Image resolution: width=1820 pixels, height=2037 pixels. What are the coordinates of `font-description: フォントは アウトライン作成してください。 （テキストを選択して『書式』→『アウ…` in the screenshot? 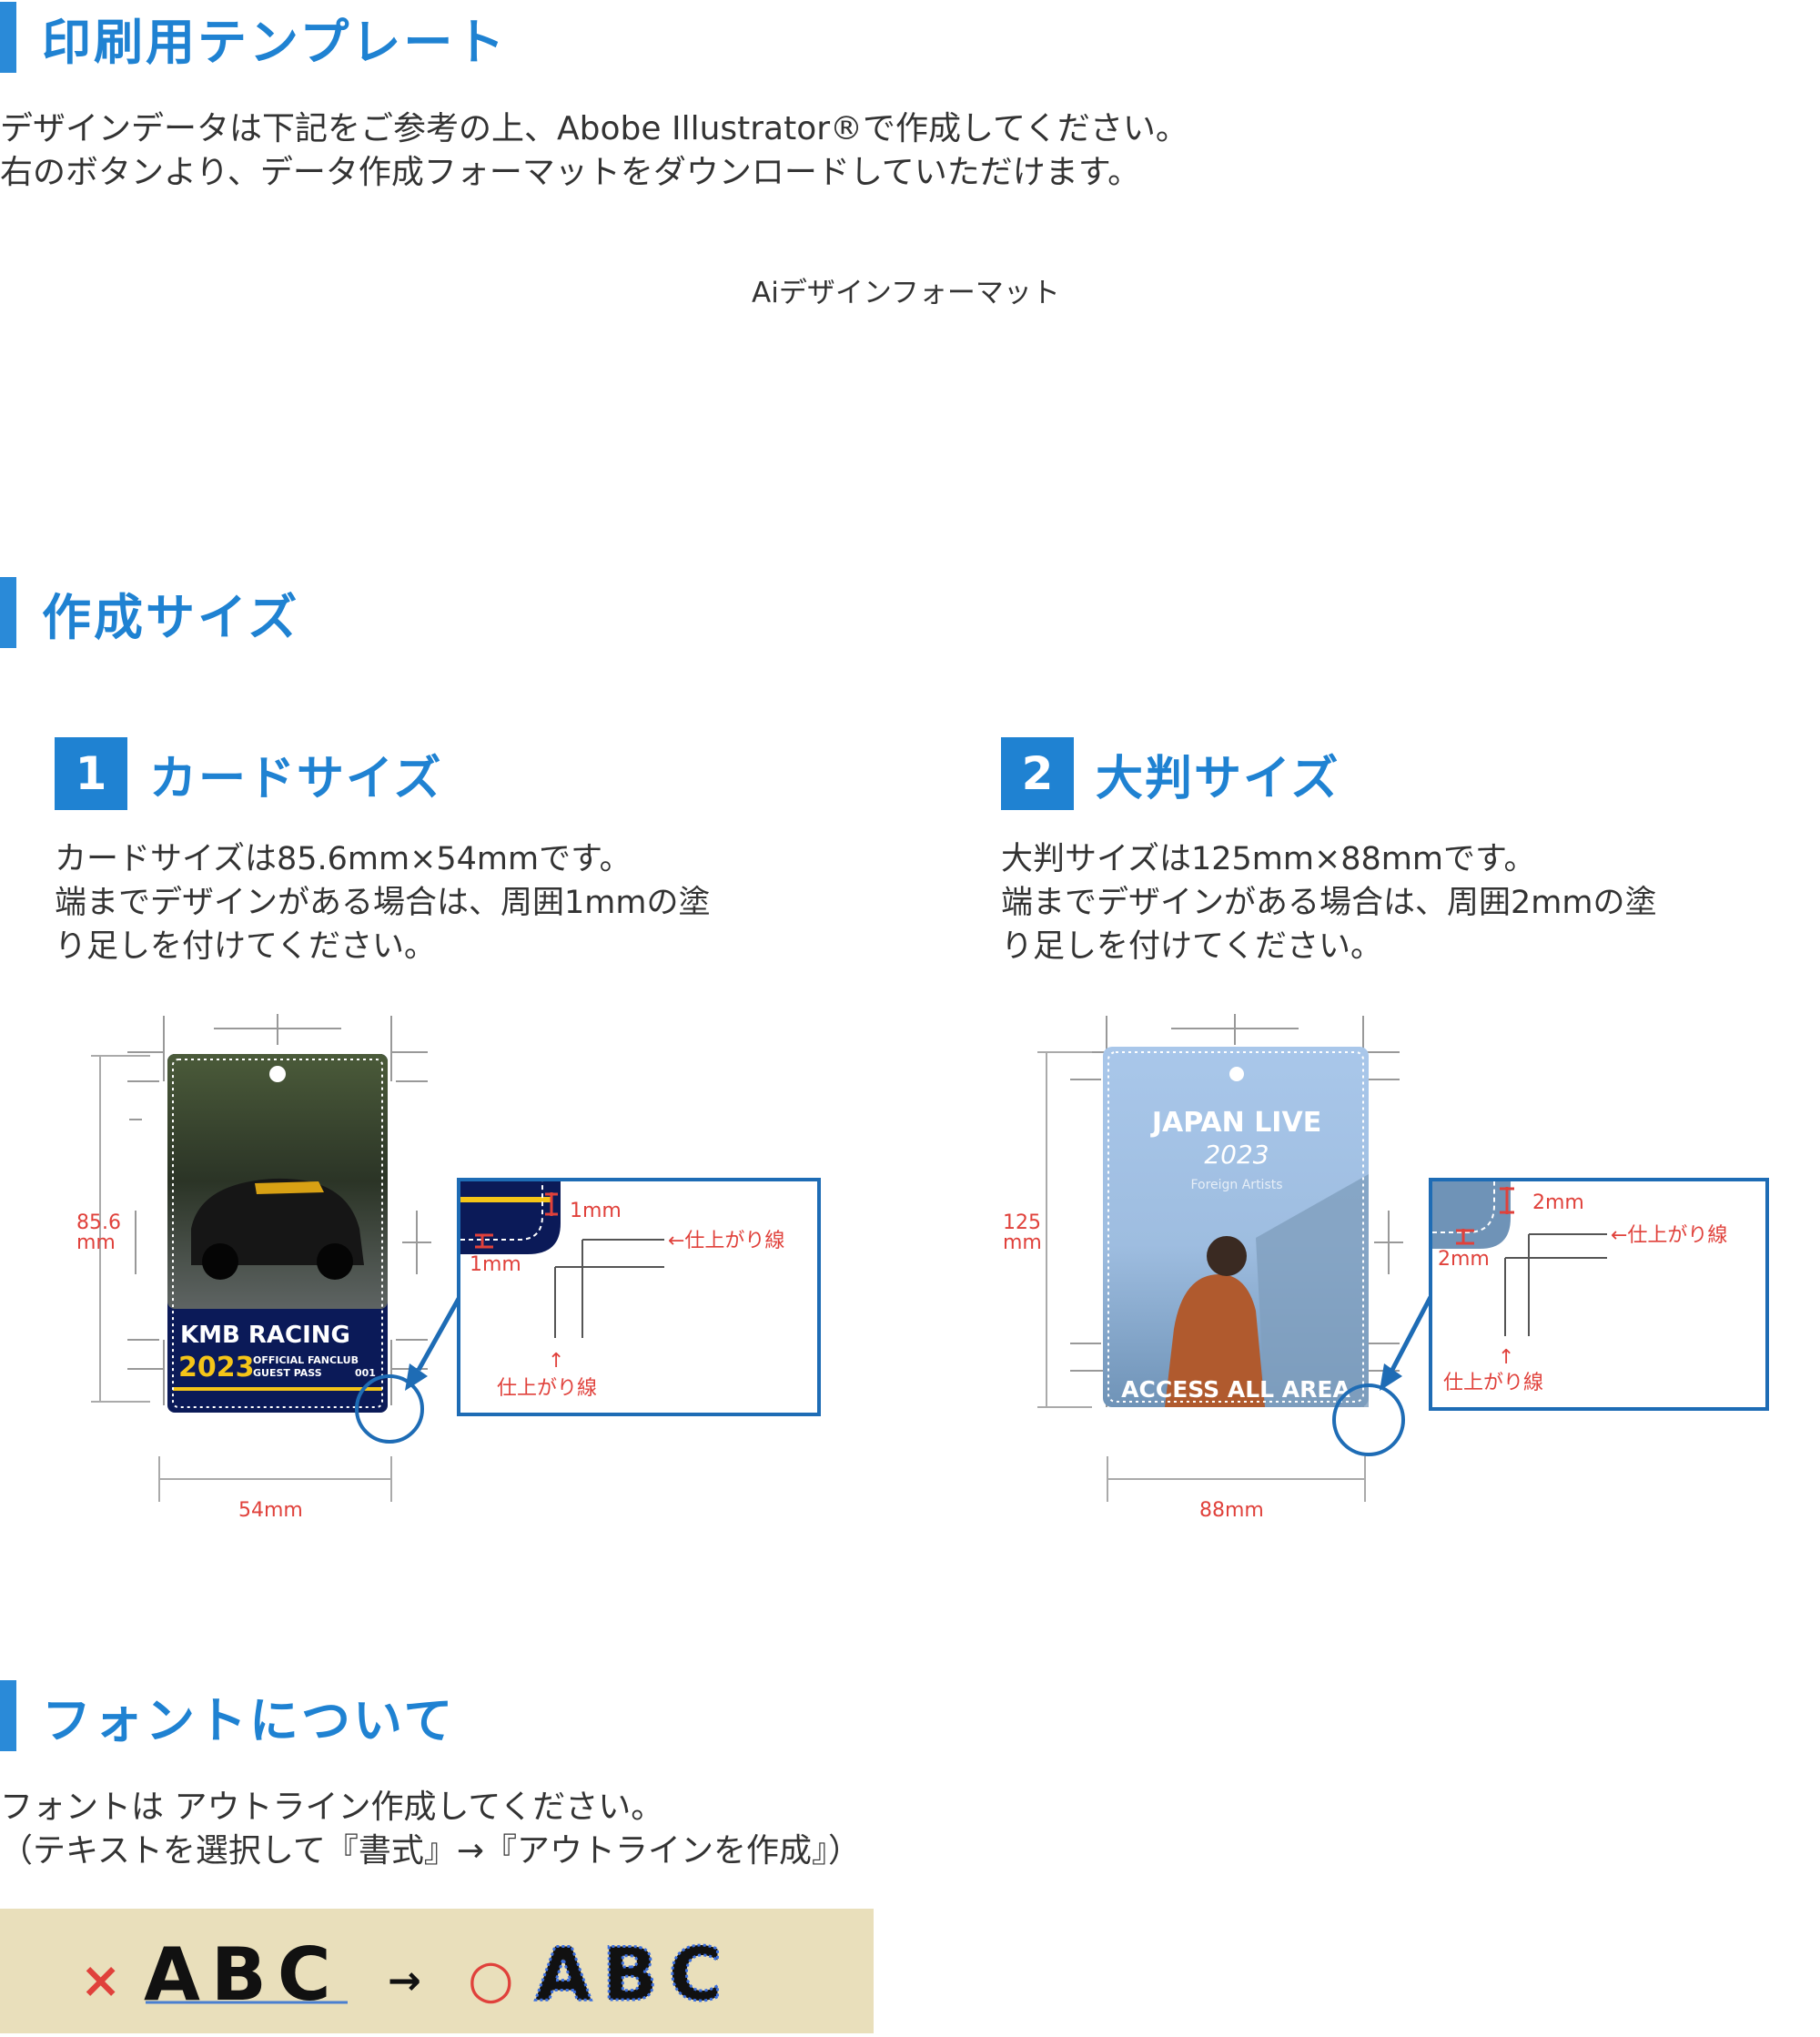 It's located at (431, 1830).